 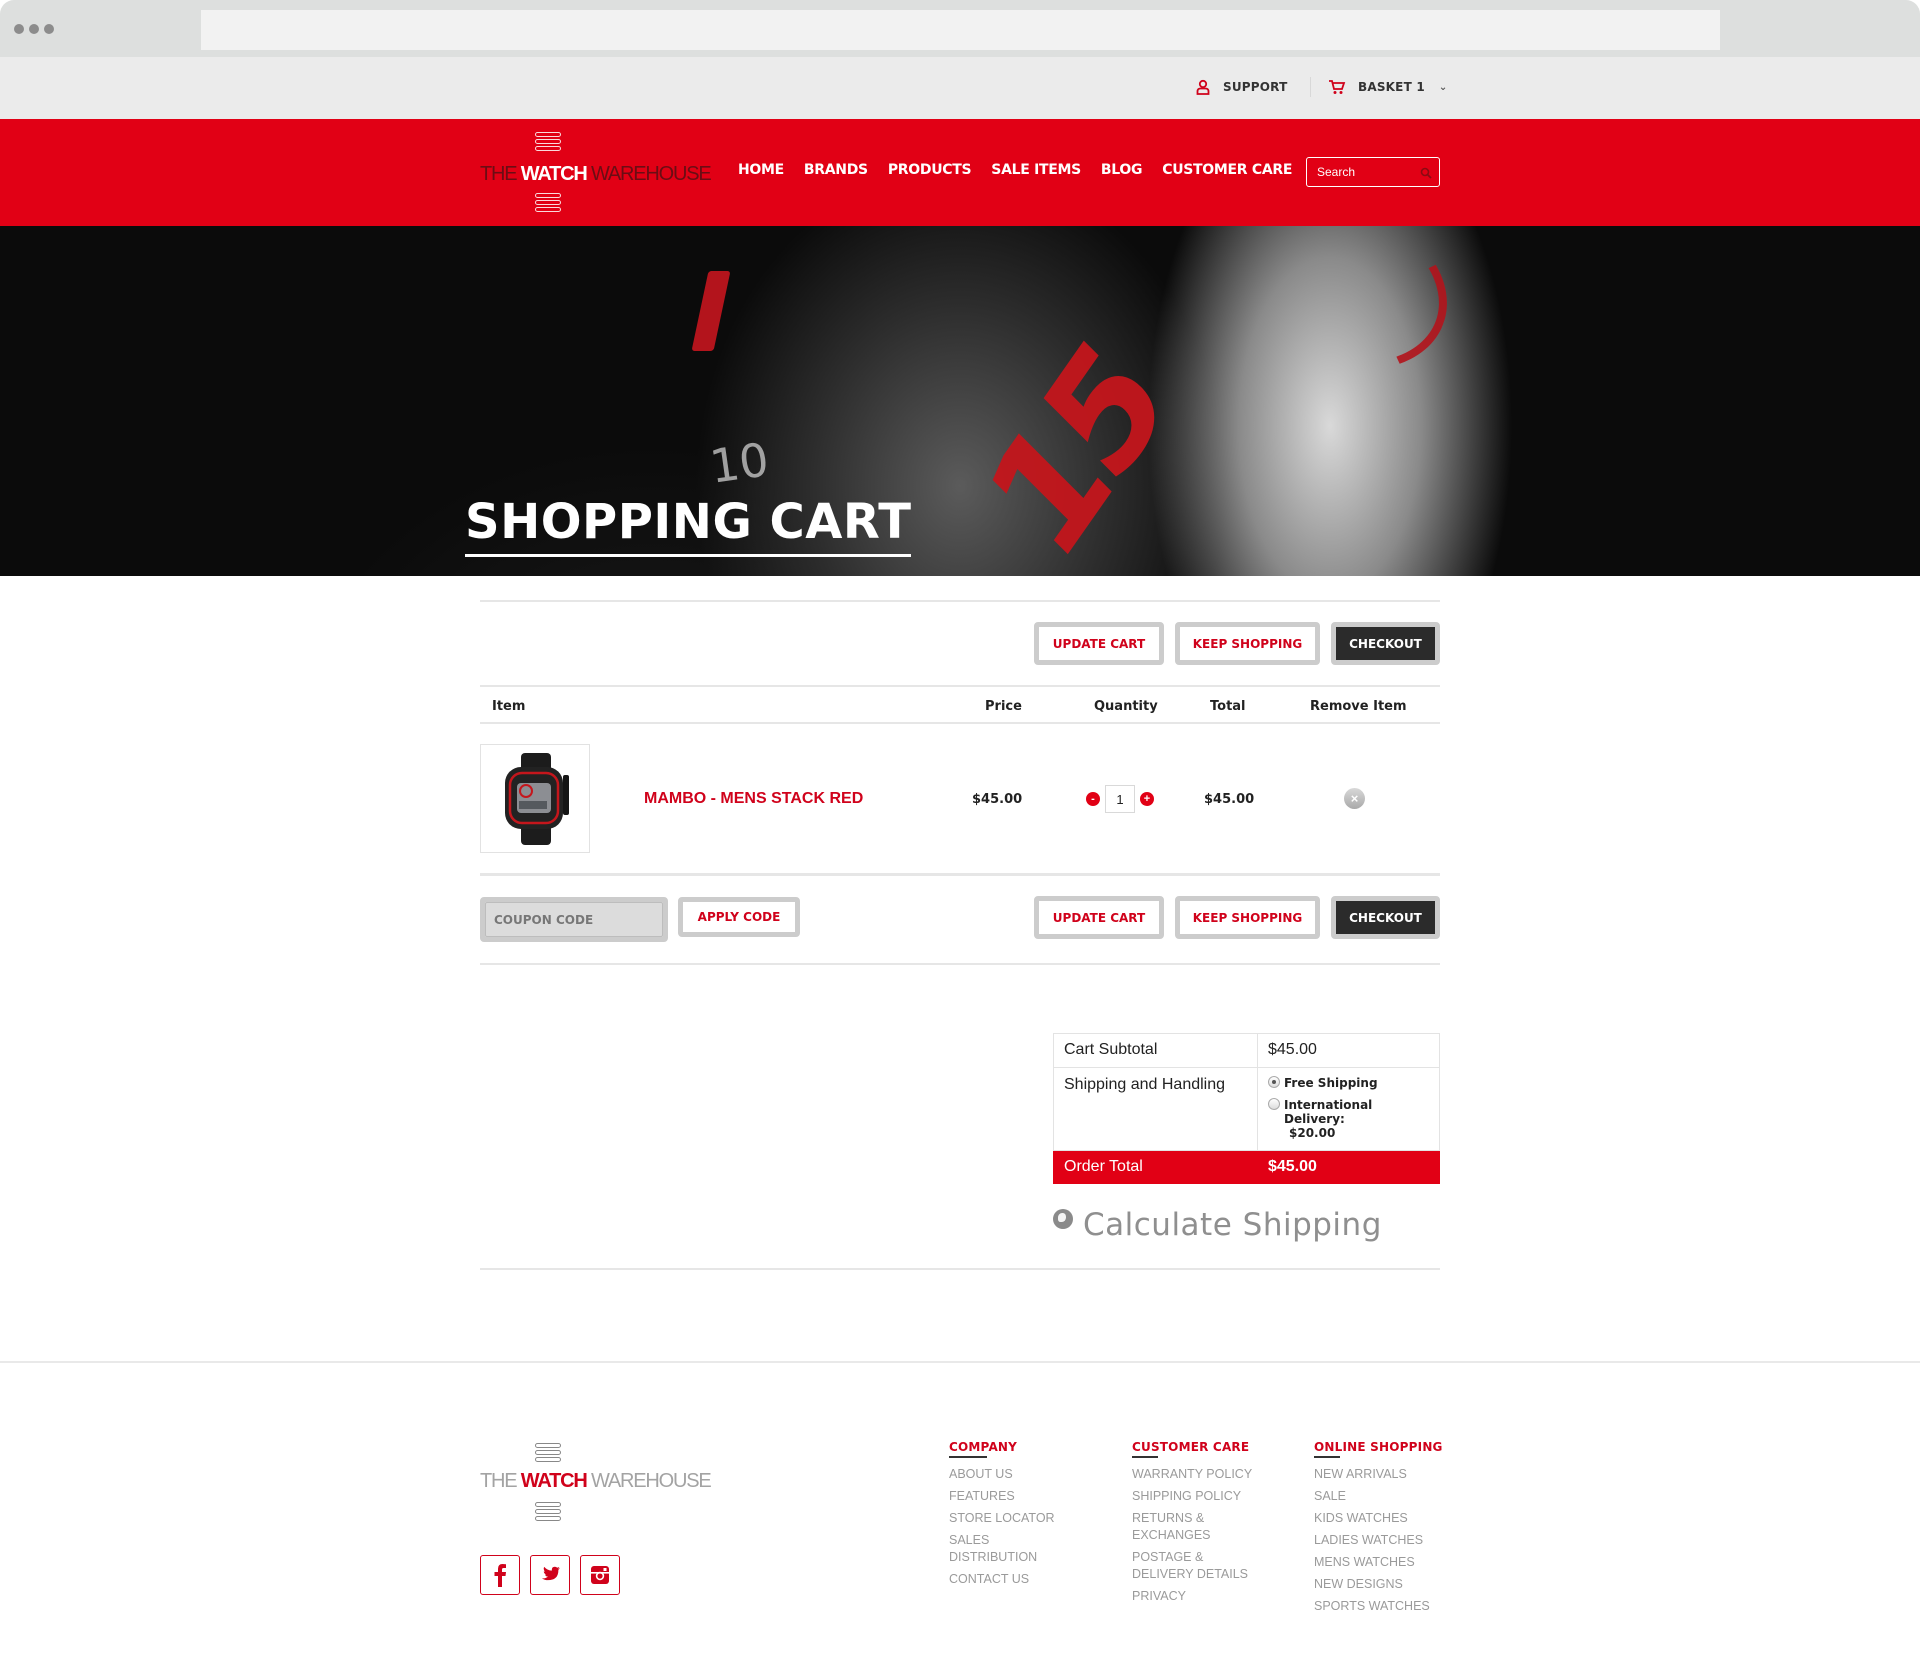 What do you see at coordinates (1227, 170) in the screenshot?
I see `nav-customer-care: CUSTOMER CARE` at bounding box center [1227, 170].